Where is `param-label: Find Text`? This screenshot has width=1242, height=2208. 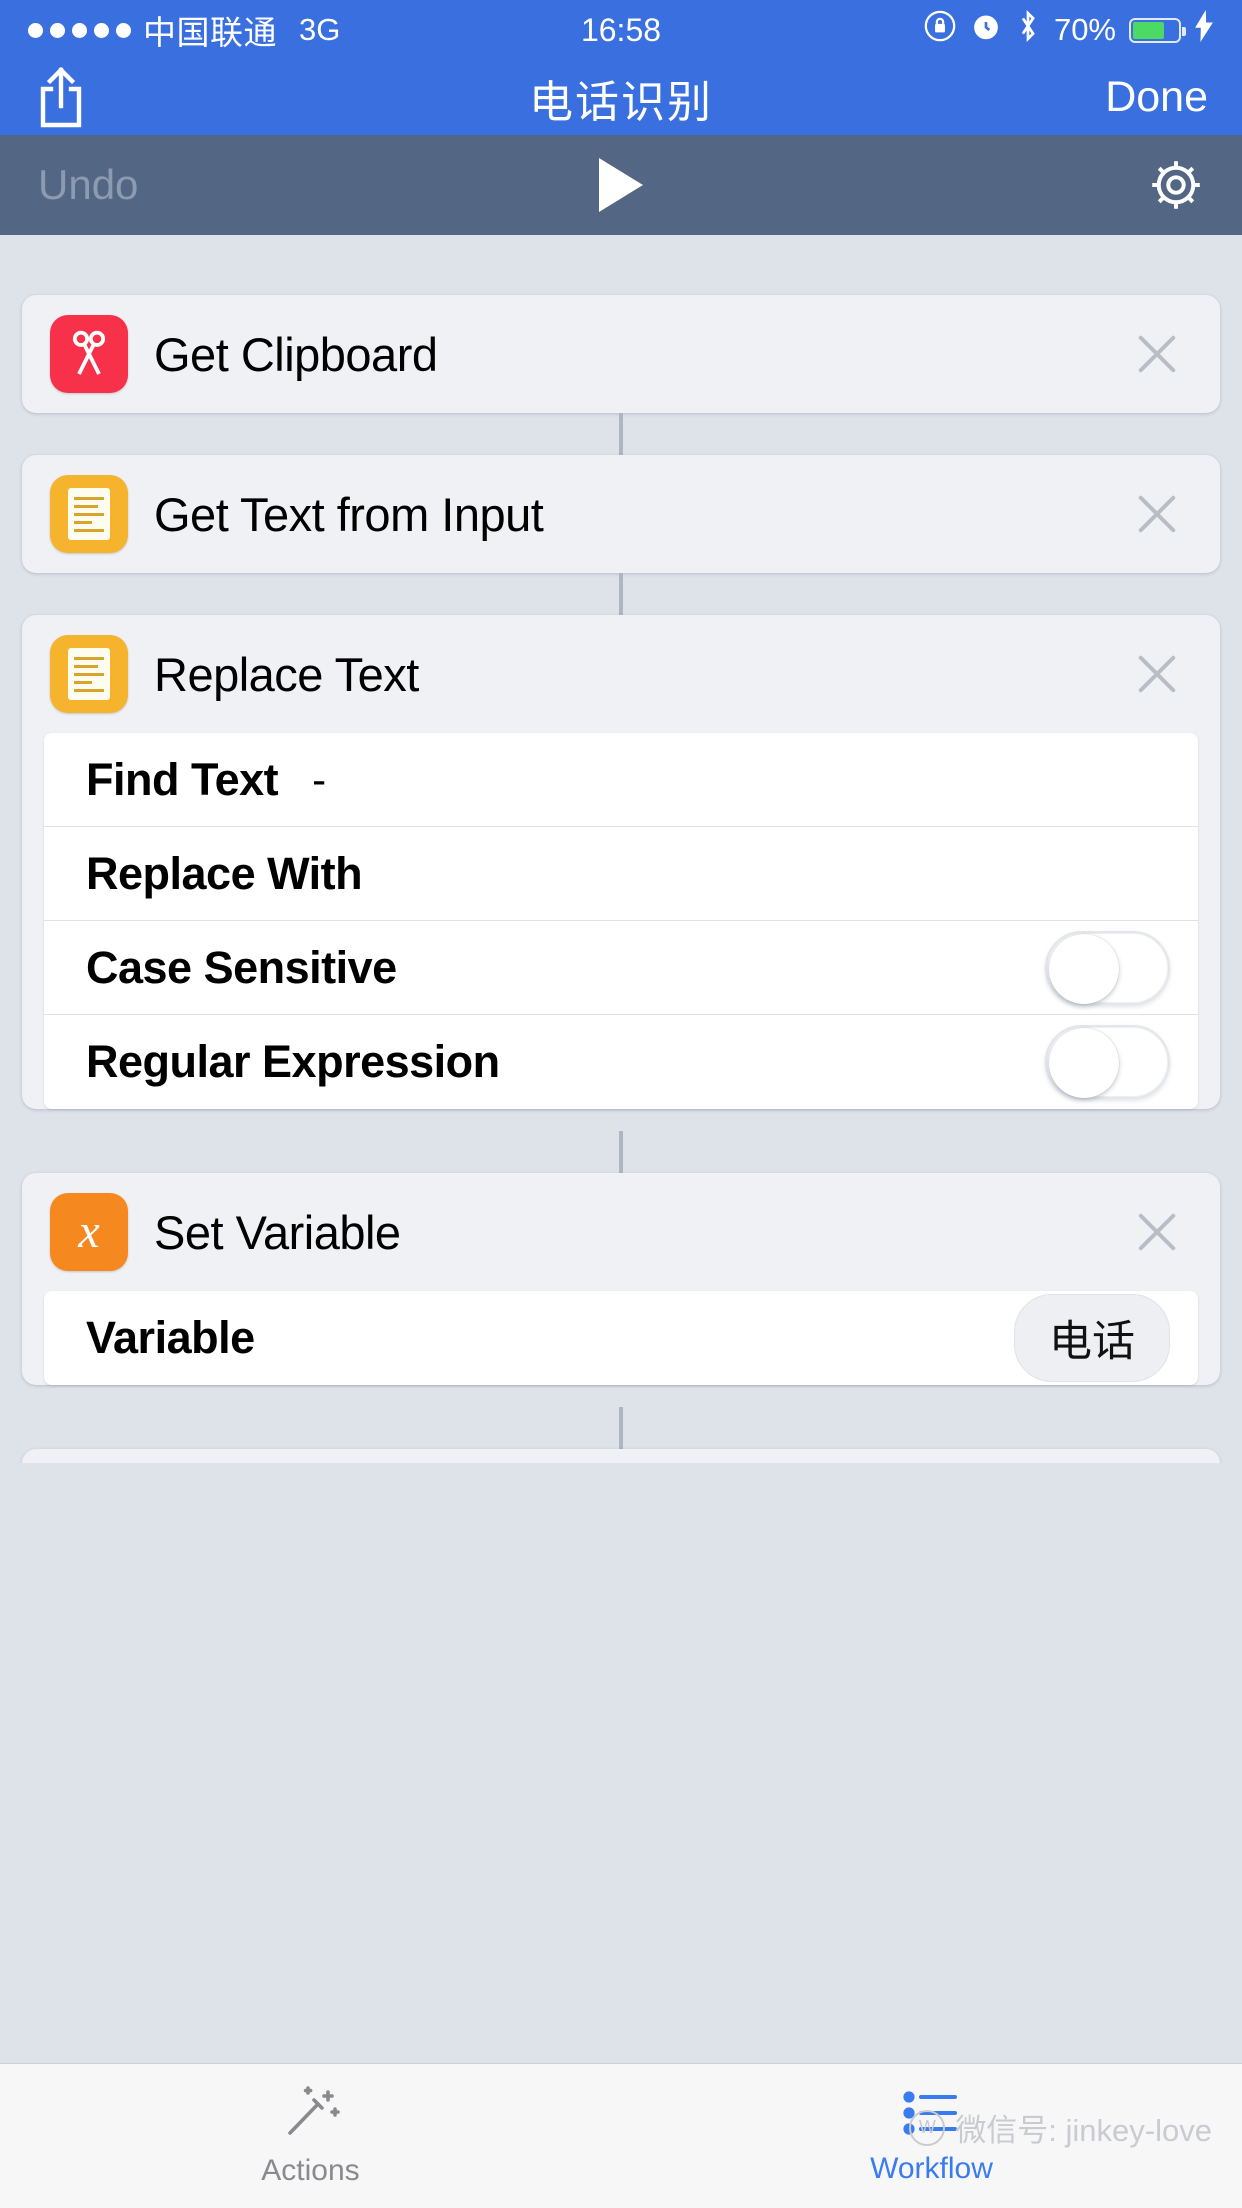
param-label: Find Text is located at coordinates (182, 779).